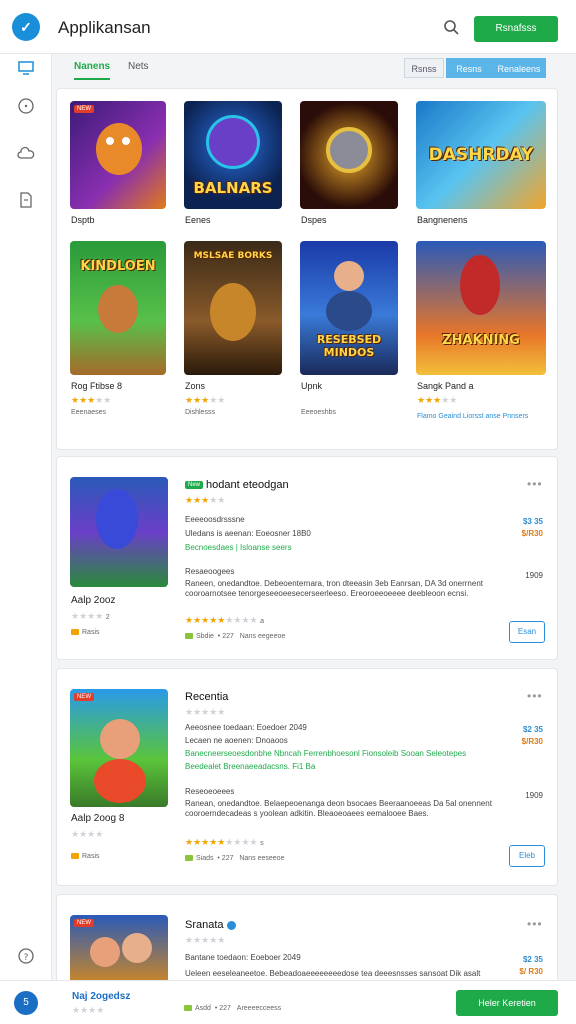  I want to click on featured-name-7: Sangk Pand a, so click(445, 386).